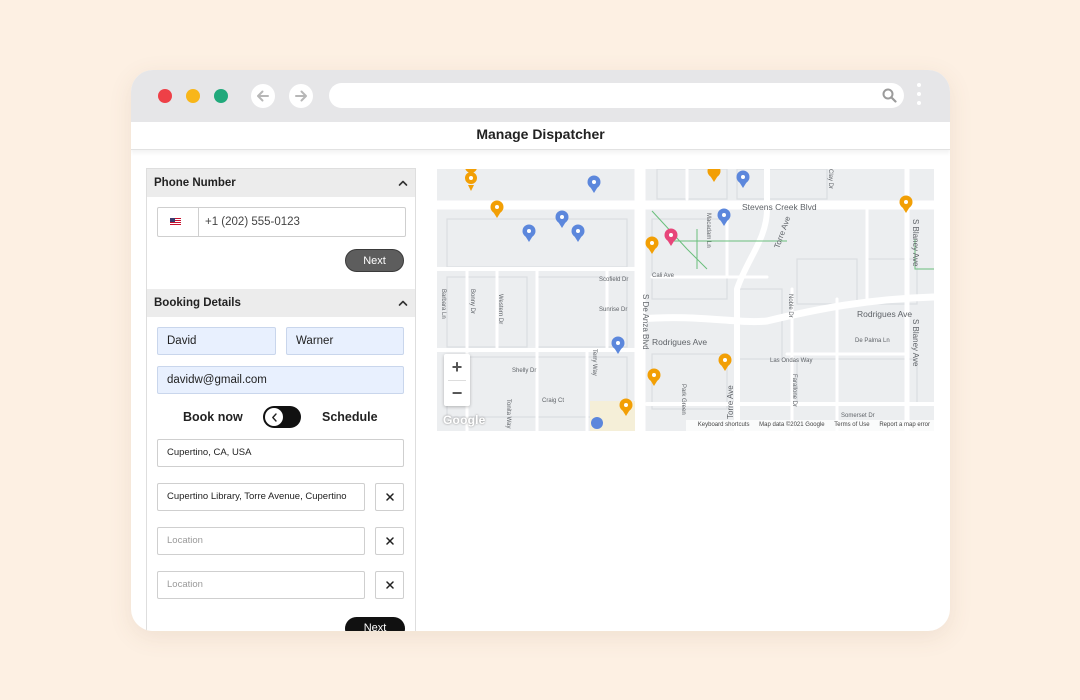 The width and height of the screenshot is (1080, 700). I want to click on back-button, so click(263, 96).